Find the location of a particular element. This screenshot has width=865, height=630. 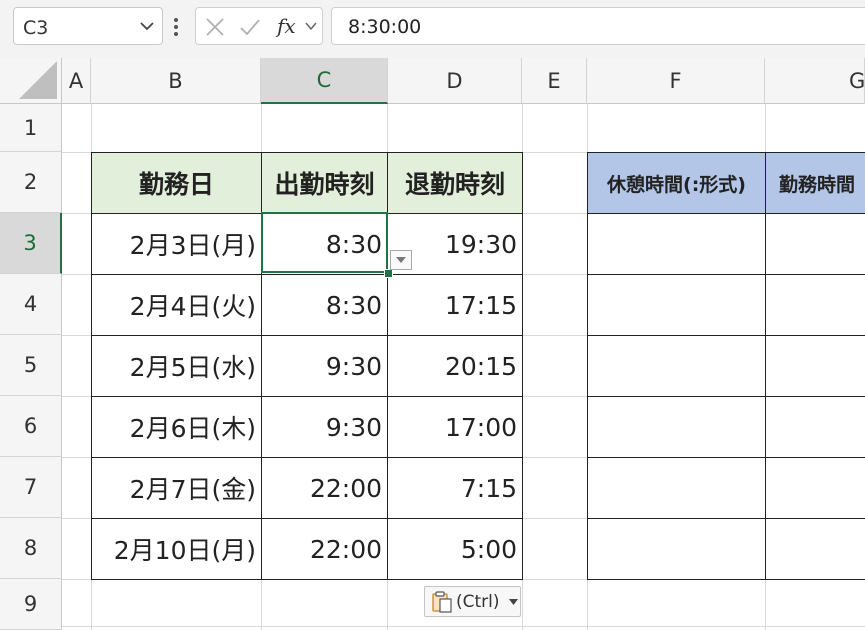

row-header-6: 6 is located at coordinates (31, 426).